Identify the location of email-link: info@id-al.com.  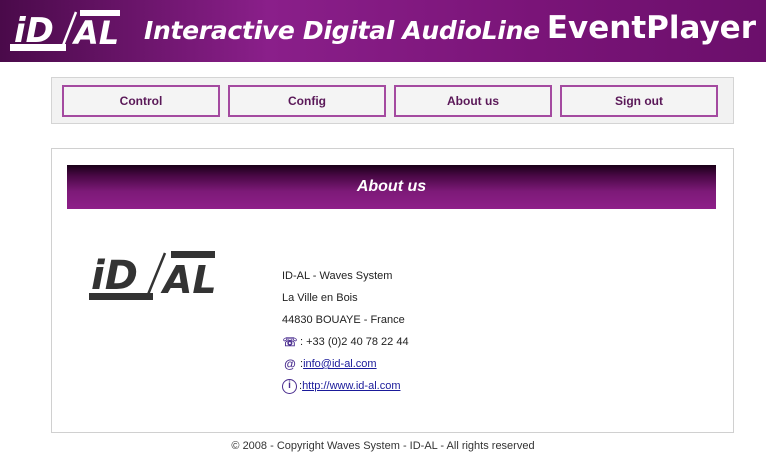
(340, 364).